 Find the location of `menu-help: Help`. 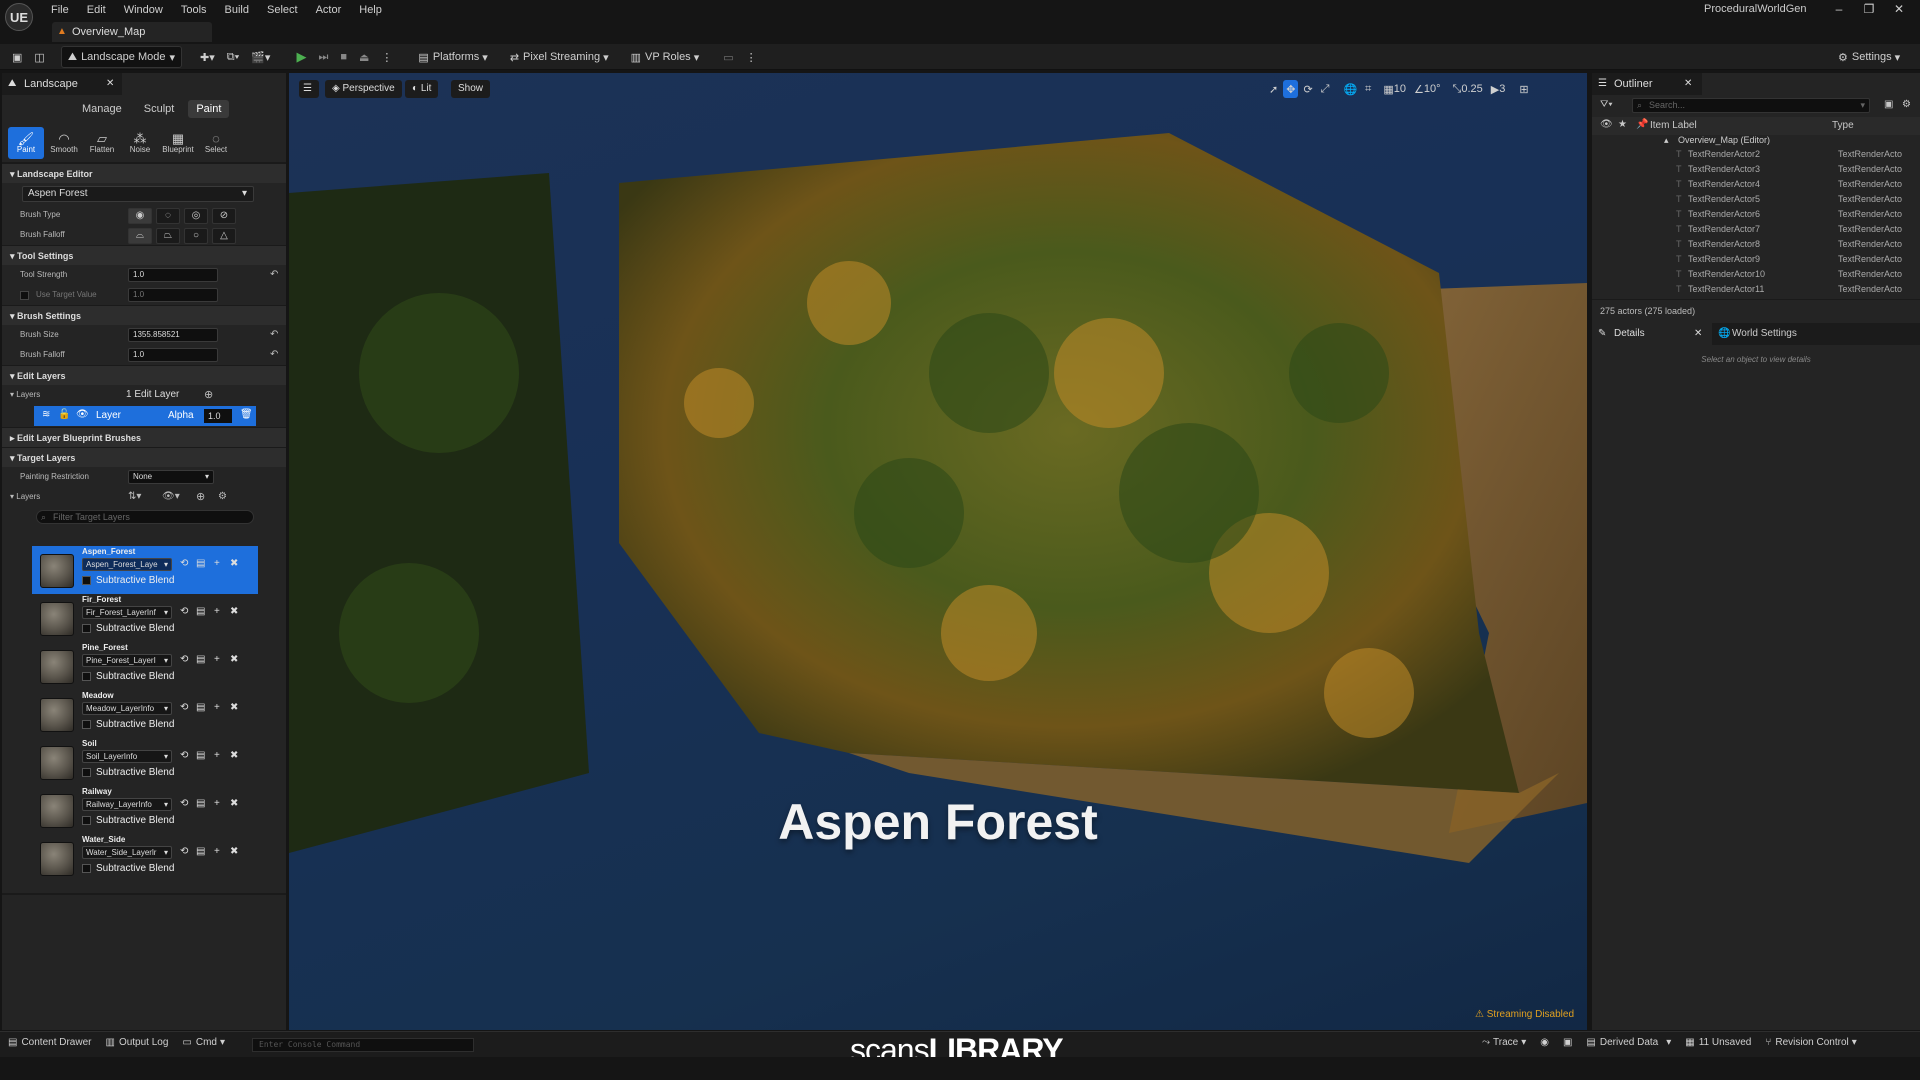

menu-help: Help is located at coordinates (370, 10).